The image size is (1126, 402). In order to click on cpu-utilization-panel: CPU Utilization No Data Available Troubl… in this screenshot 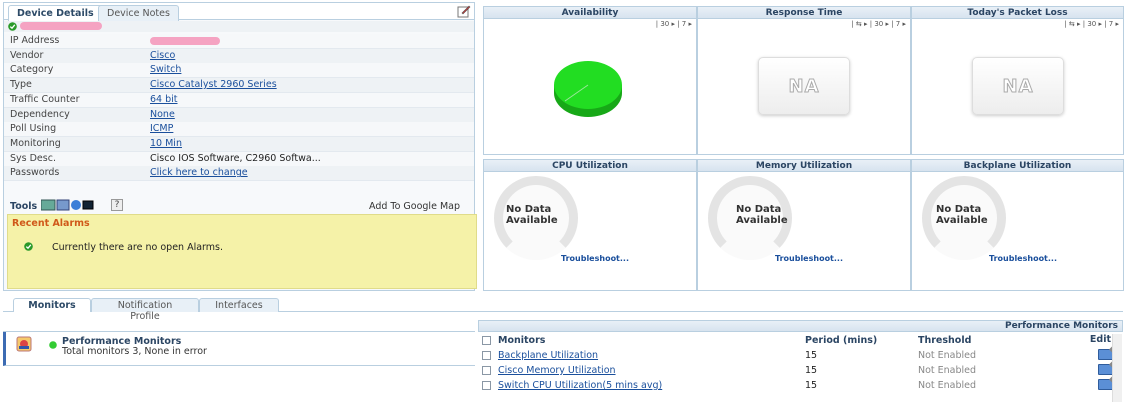, I will do `click(590, 225)`.